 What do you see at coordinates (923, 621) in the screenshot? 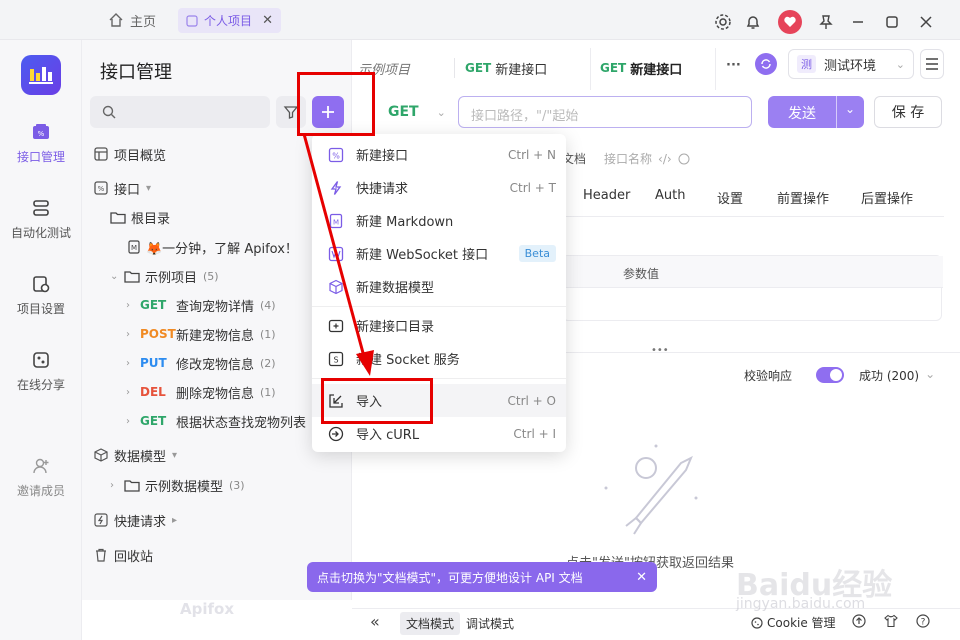
I see `help-icon: ?` at bounding box center [923, 621].